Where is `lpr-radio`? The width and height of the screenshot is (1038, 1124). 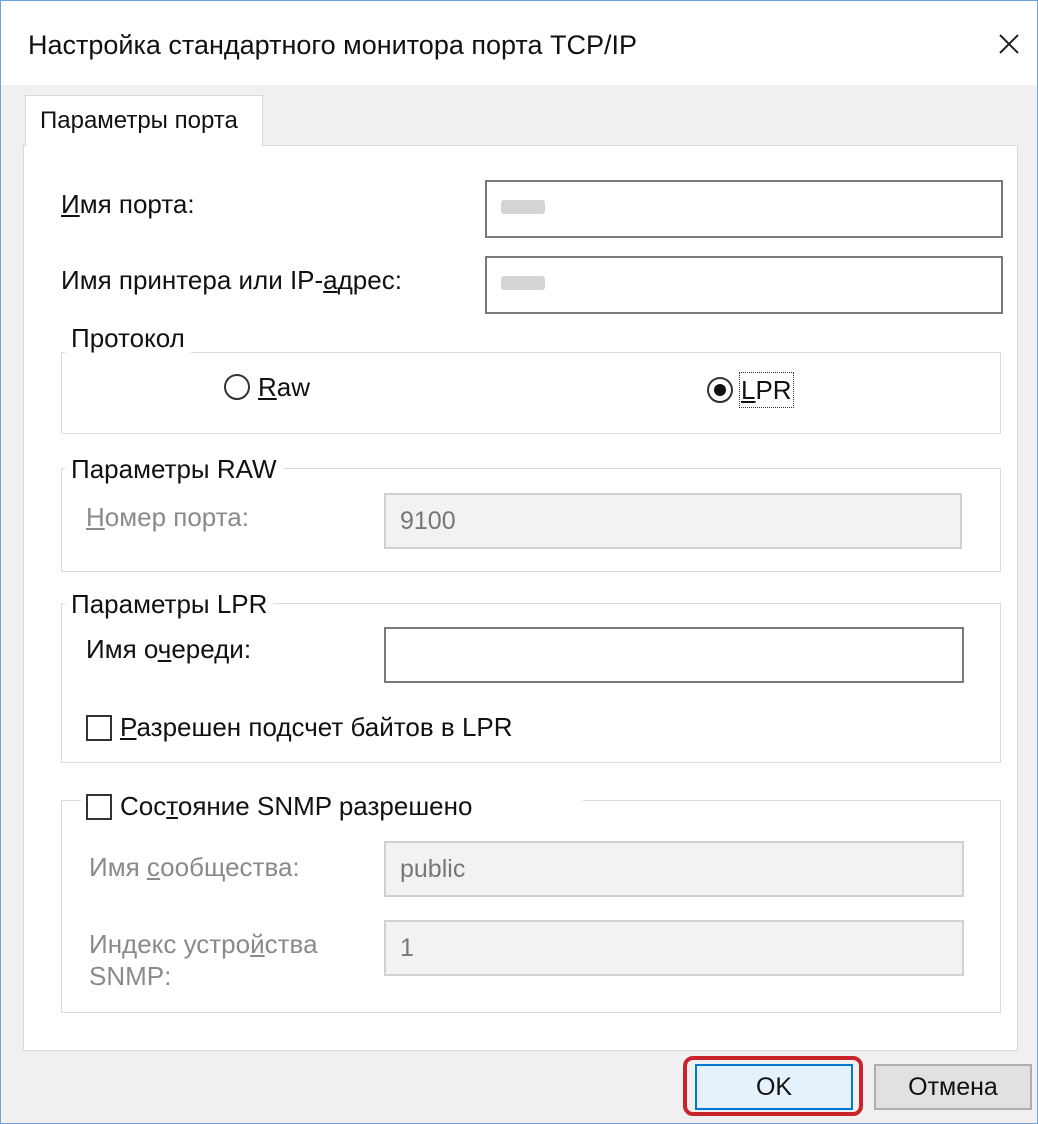 lpr-radio is located at coordinates (720, 390).